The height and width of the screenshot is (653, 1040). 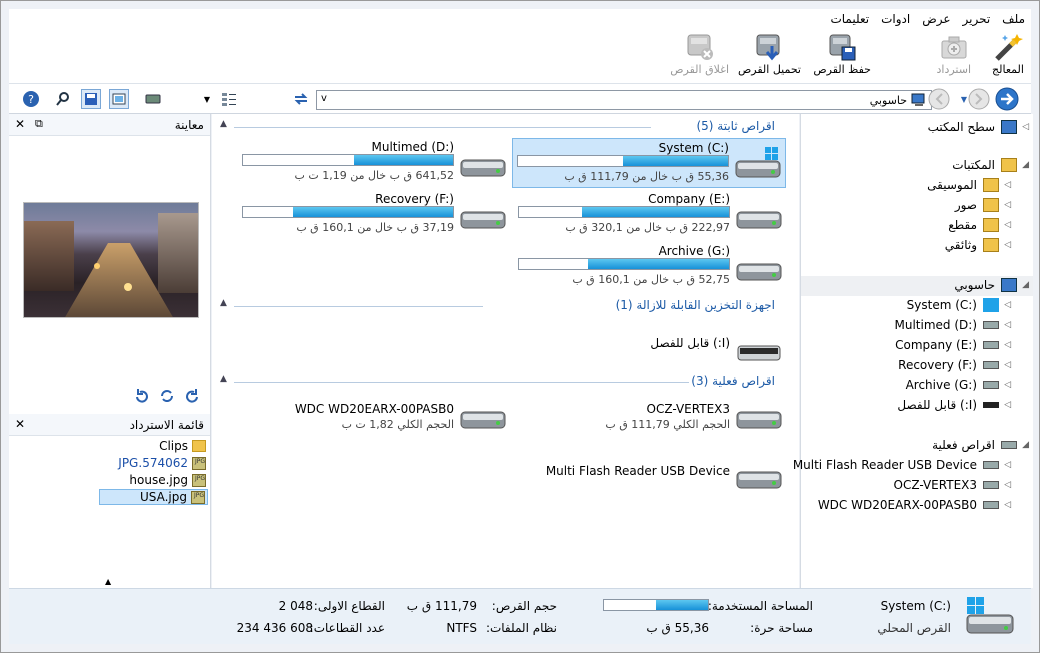 What do you see at coordinates (917, 486) in the screenshot?
I see `tree-disk: ◁ OCZ-VERTEX3` at bounding box center [917, 486].